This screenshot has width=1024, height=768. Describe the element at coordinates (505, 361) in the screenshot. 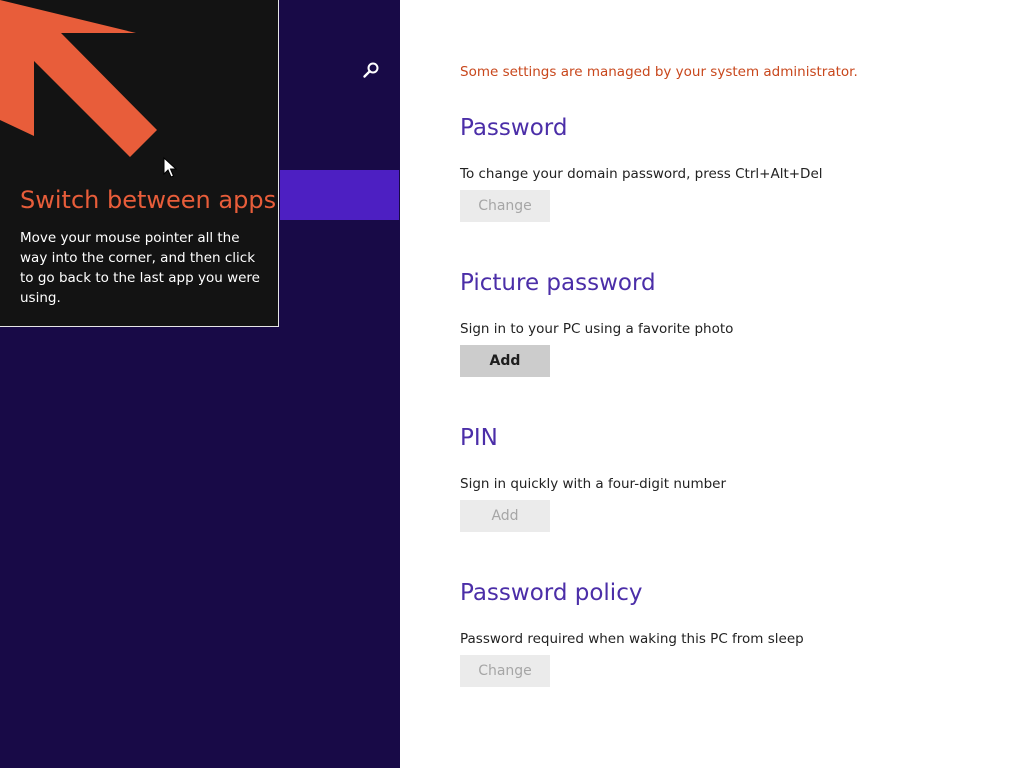

I see `add-picture-password-button: Add` at that location.